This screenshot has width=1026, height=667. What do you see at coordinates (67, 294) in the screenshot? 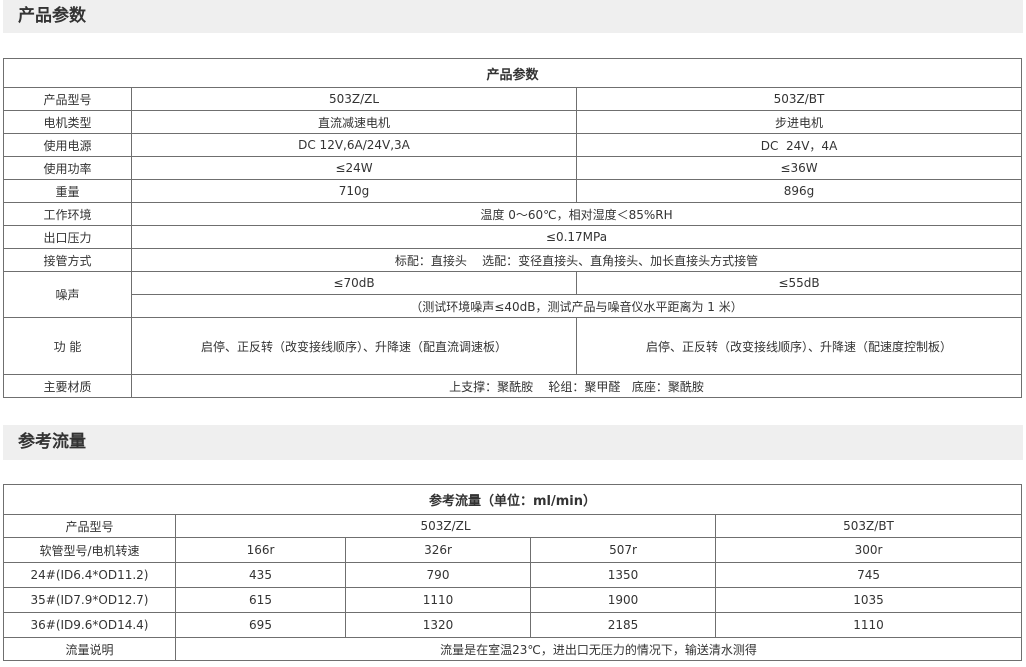
I see `row-label: 噪声` at bounding box center [67, 294].